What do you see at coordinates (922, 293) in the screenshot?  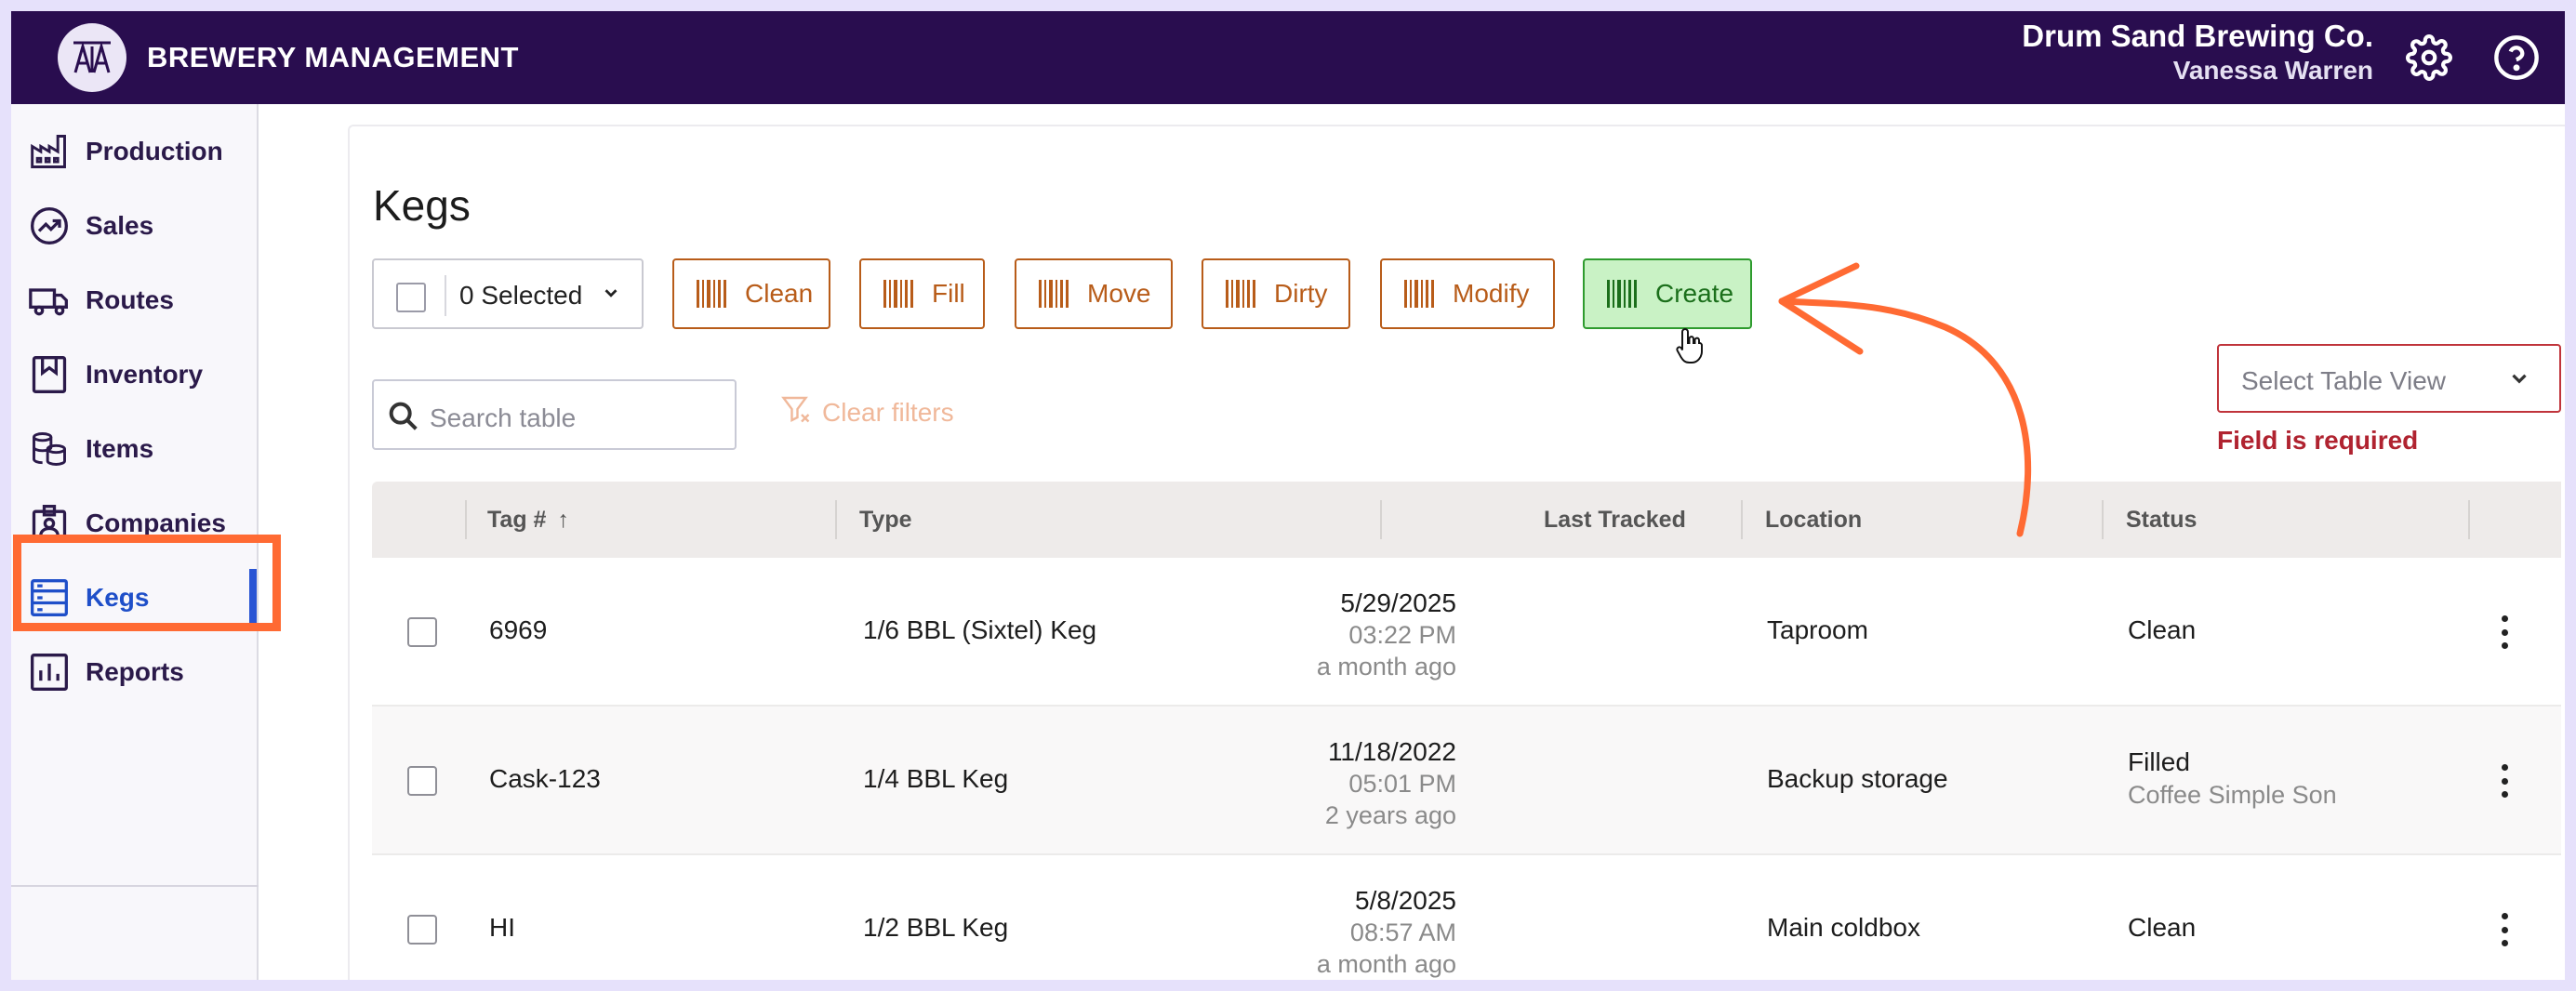 I see `fill-button: Fill` at bounding box center [922, 293].